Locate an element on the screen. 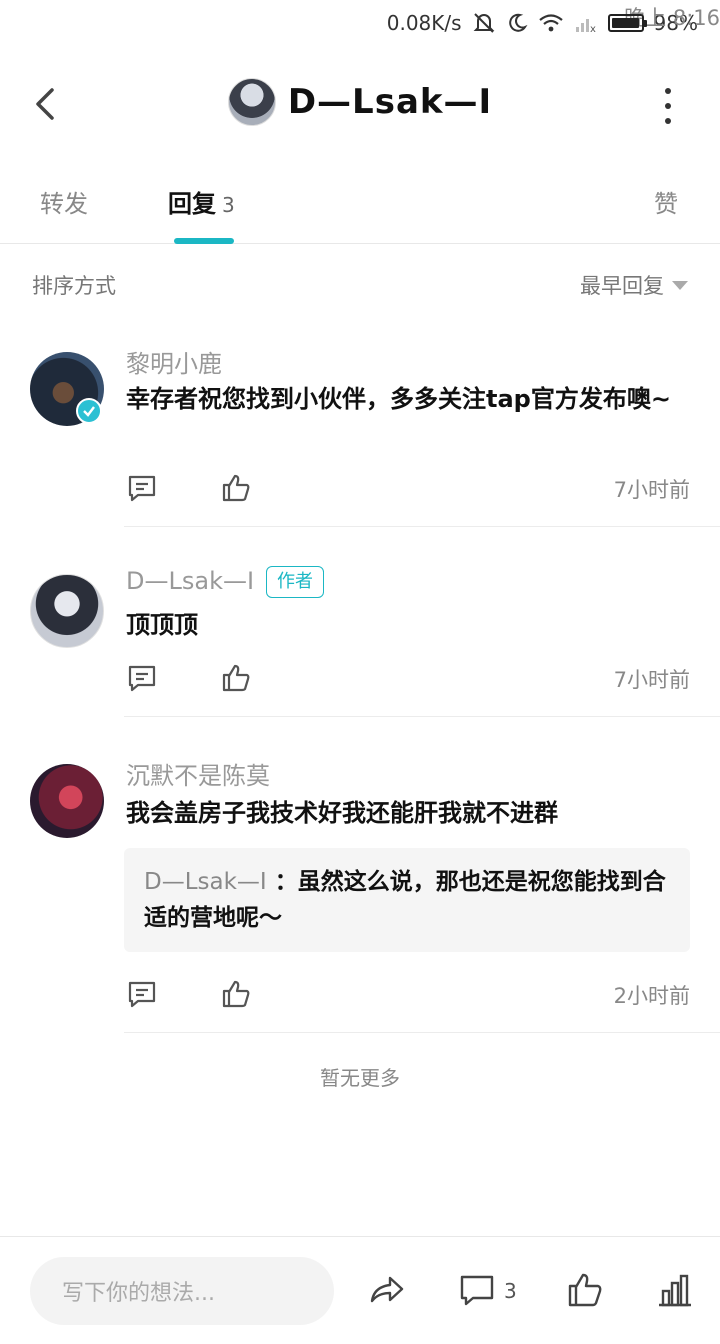 The height and width of the screenshot is (1344, 720). svg-text: x is located at coordinates (593, 29).